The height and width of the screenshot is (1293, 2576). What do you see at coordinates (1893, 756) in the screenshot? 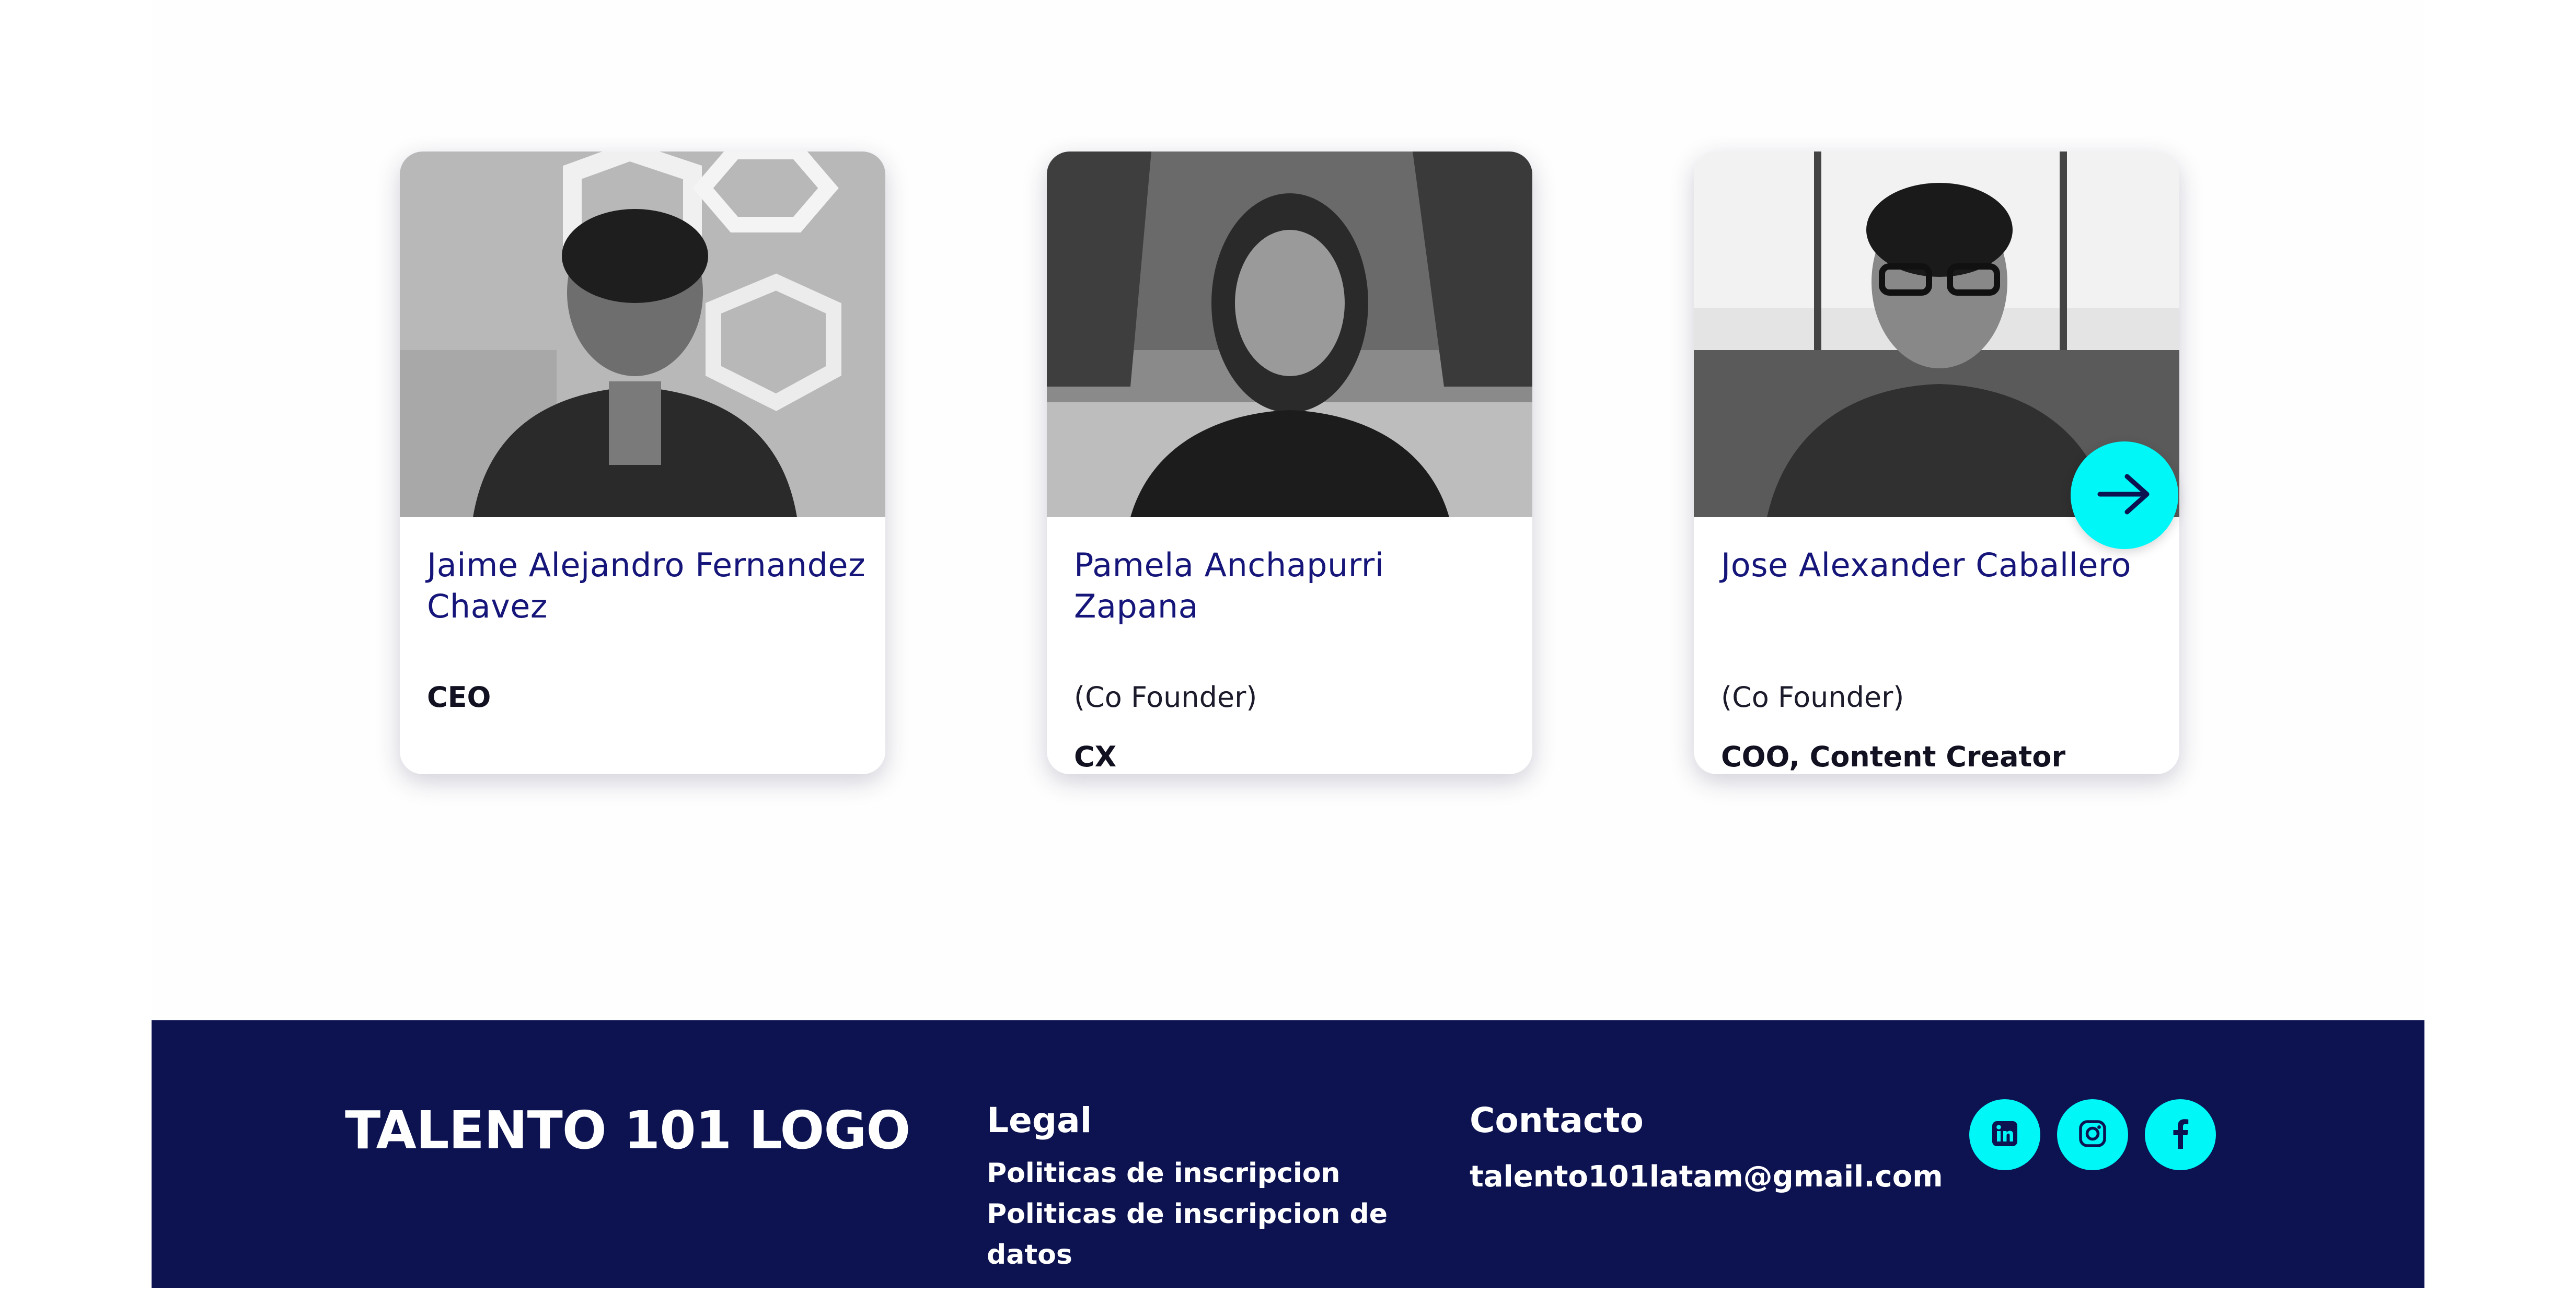
I see `member-position: COO, Content Creator` at bounding box center [1893, 756].